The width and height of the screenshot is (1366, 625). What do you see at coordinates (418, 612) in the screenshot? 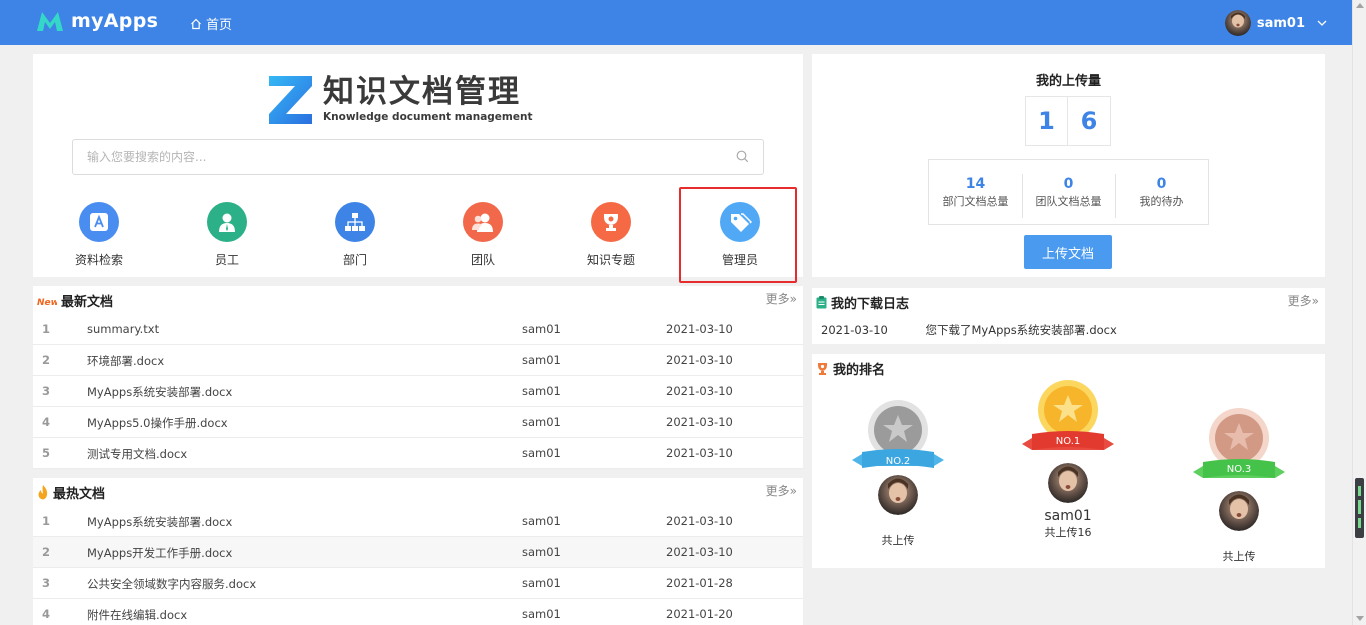
I see `table-row: 4 附件在线编辑.docx sam01 2021-01-20` at bounding box center [418, 612].